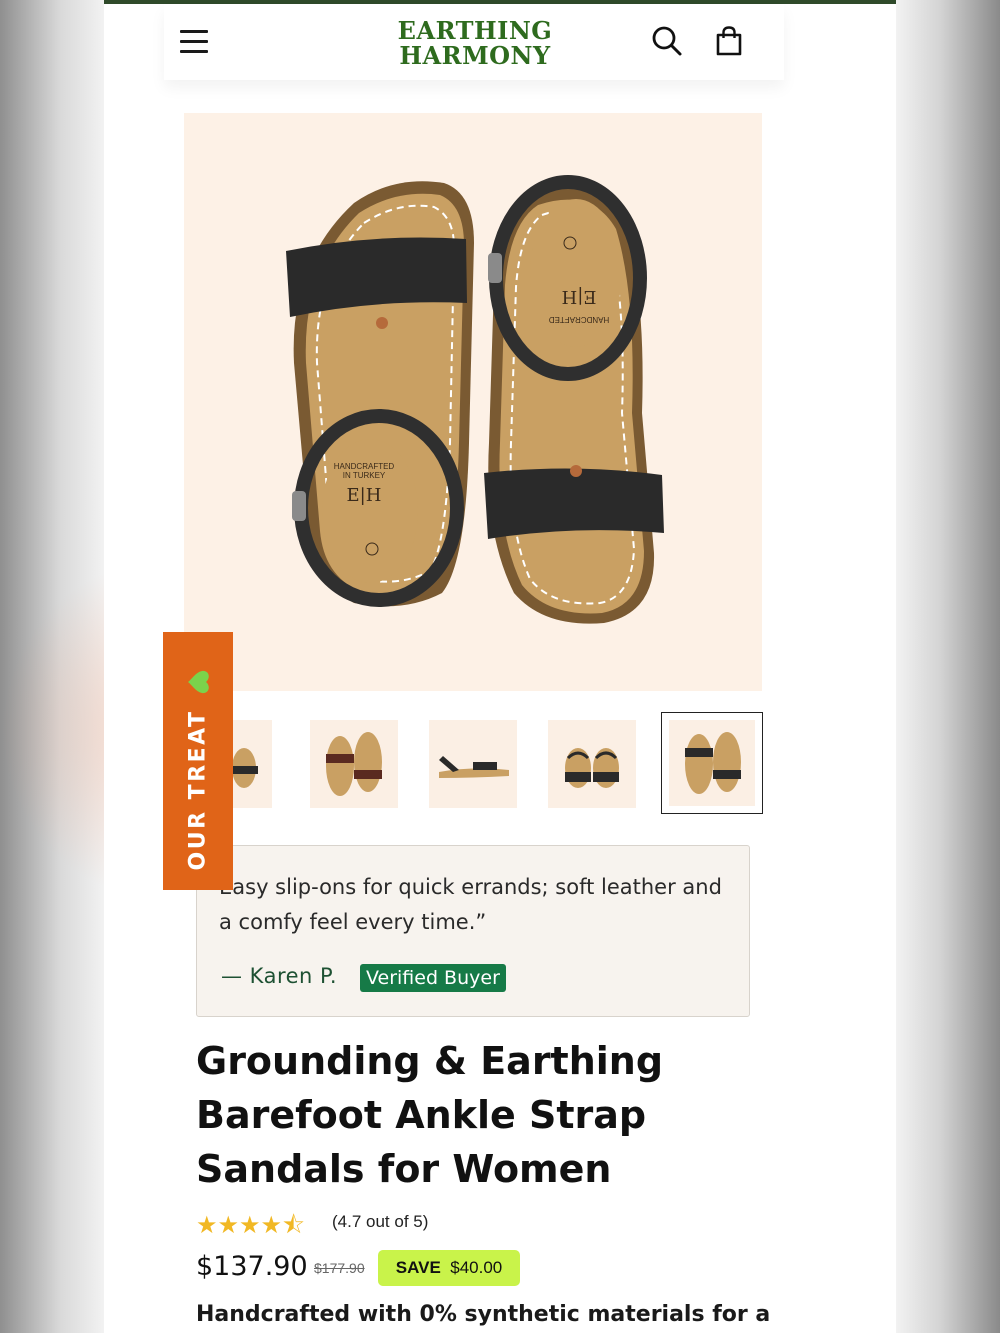 This screenshot has height=1333, width=1000. I want to click on logo-line-1: EARTHING, so click(475, 30).